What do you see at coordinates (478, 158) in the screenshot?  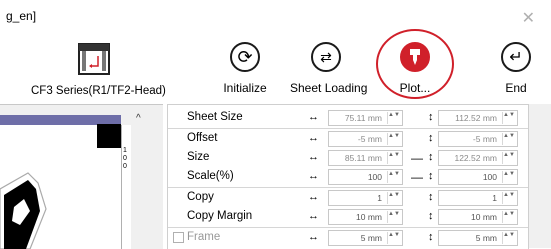 I see `size-height-field: 122.52 mm ▲▼` at bounding box center [478, 158].